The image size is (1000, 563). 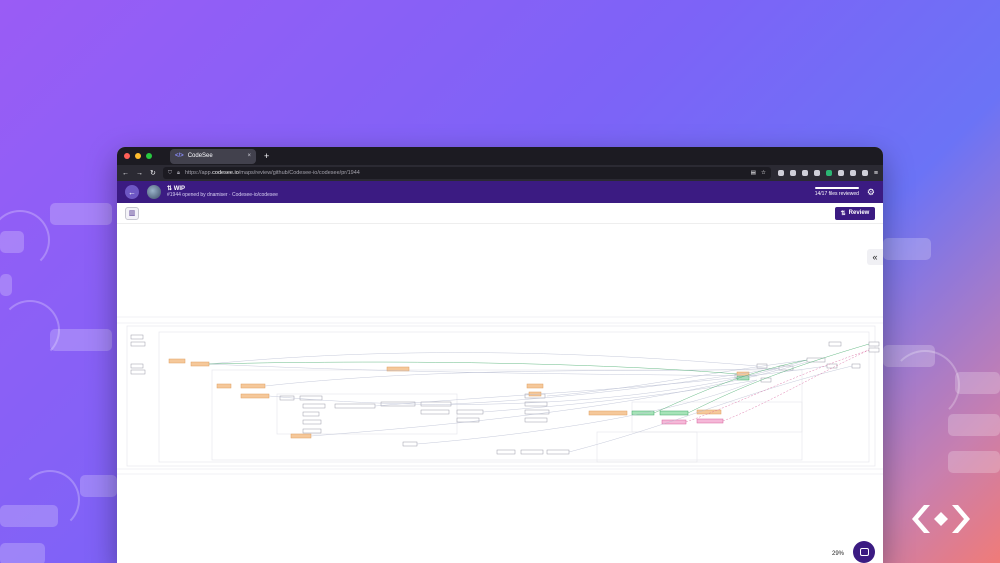 What do you see at coordinates (836, 188) in the screenshot?
I see `progress-bar` at bounding box center [836, 188].